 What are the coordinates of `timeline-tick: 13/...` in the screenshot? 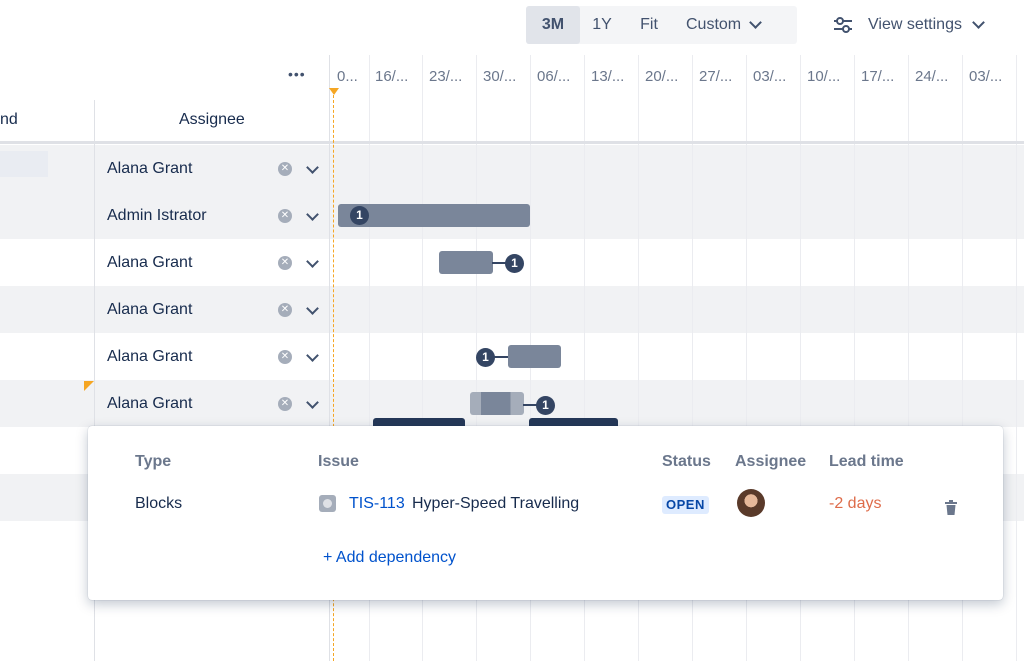 It's located at (608, 76).